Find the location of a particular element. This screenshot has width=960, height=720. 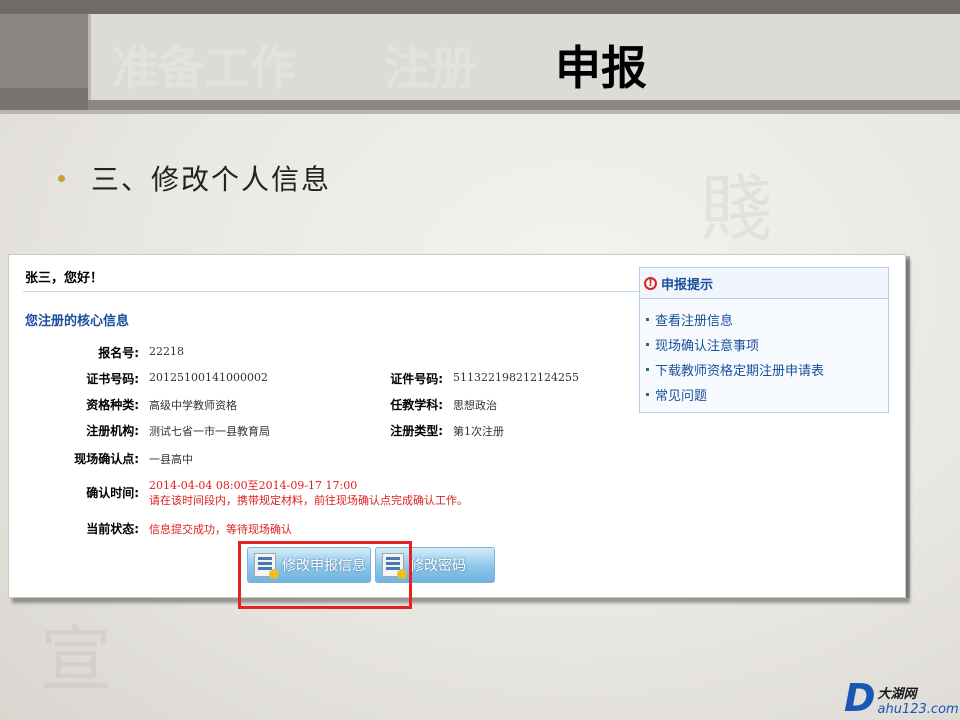

tips-header: ! 申报提示 is located at coordinates (764, 283).